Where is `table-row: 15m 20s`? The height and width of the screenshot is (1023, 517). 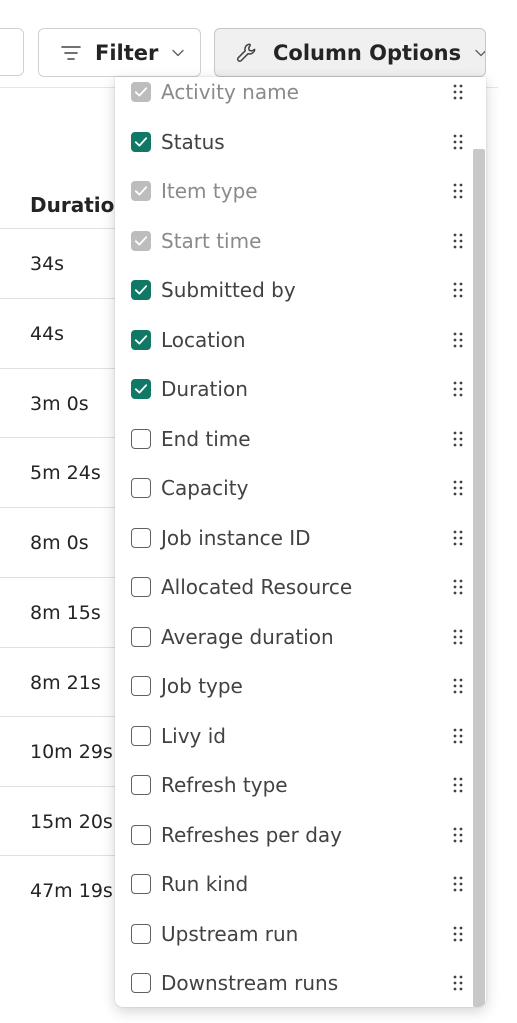 table-row: 15m 20s is located at coordinates (65, 821).